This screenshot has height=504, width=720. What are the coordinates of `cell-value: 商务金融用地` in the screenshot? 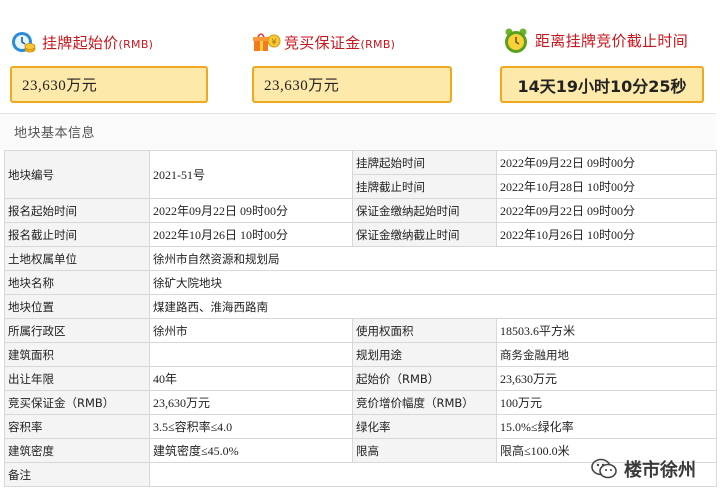 It's located at (606, 354).